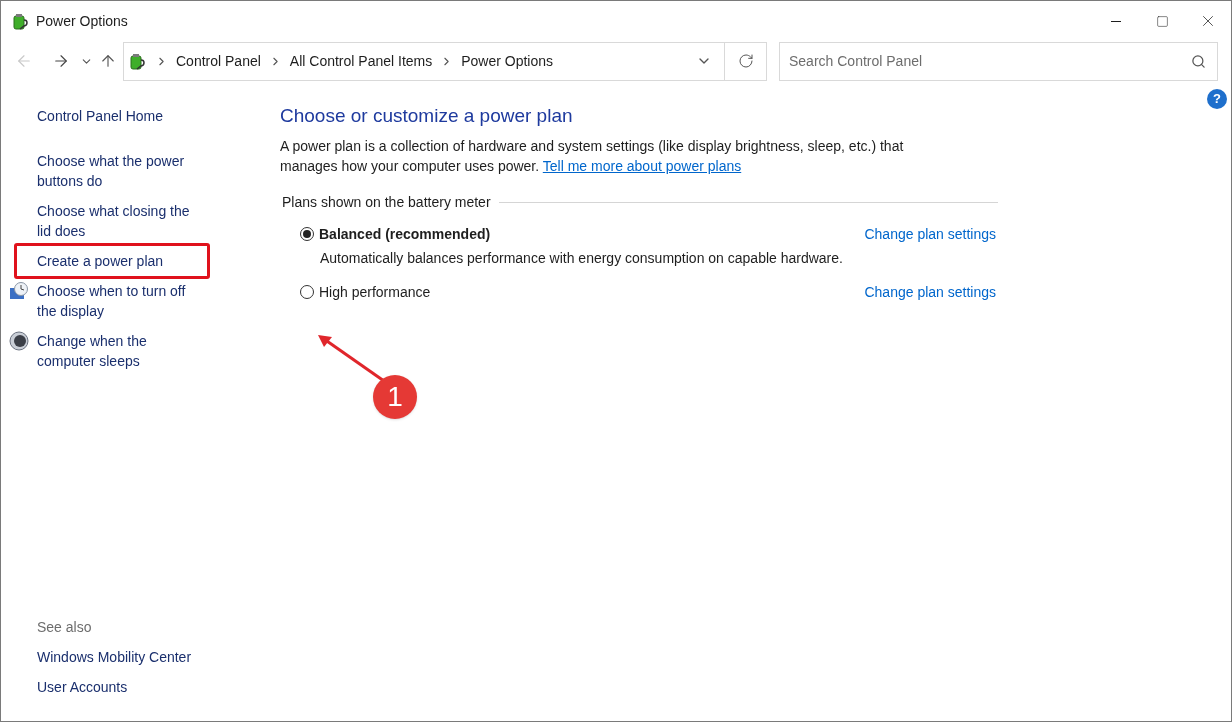 The height and width of the screenshot is (722, 1232). I want to click on number-badge: 1, so click(395, 397).